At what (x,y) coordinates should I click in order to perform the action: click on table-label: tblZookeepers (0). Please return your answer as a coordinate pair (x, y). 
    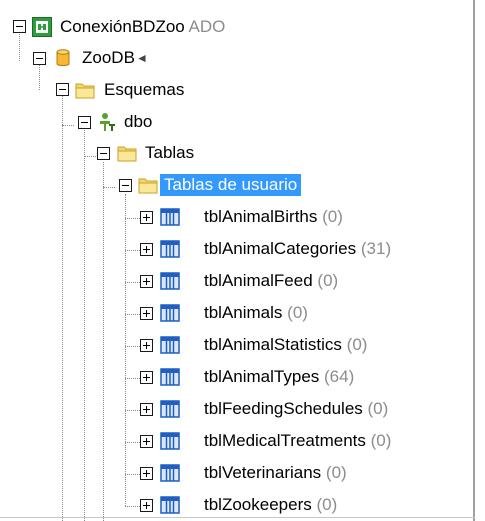
    Looking at the image, I should click on (270, 505).